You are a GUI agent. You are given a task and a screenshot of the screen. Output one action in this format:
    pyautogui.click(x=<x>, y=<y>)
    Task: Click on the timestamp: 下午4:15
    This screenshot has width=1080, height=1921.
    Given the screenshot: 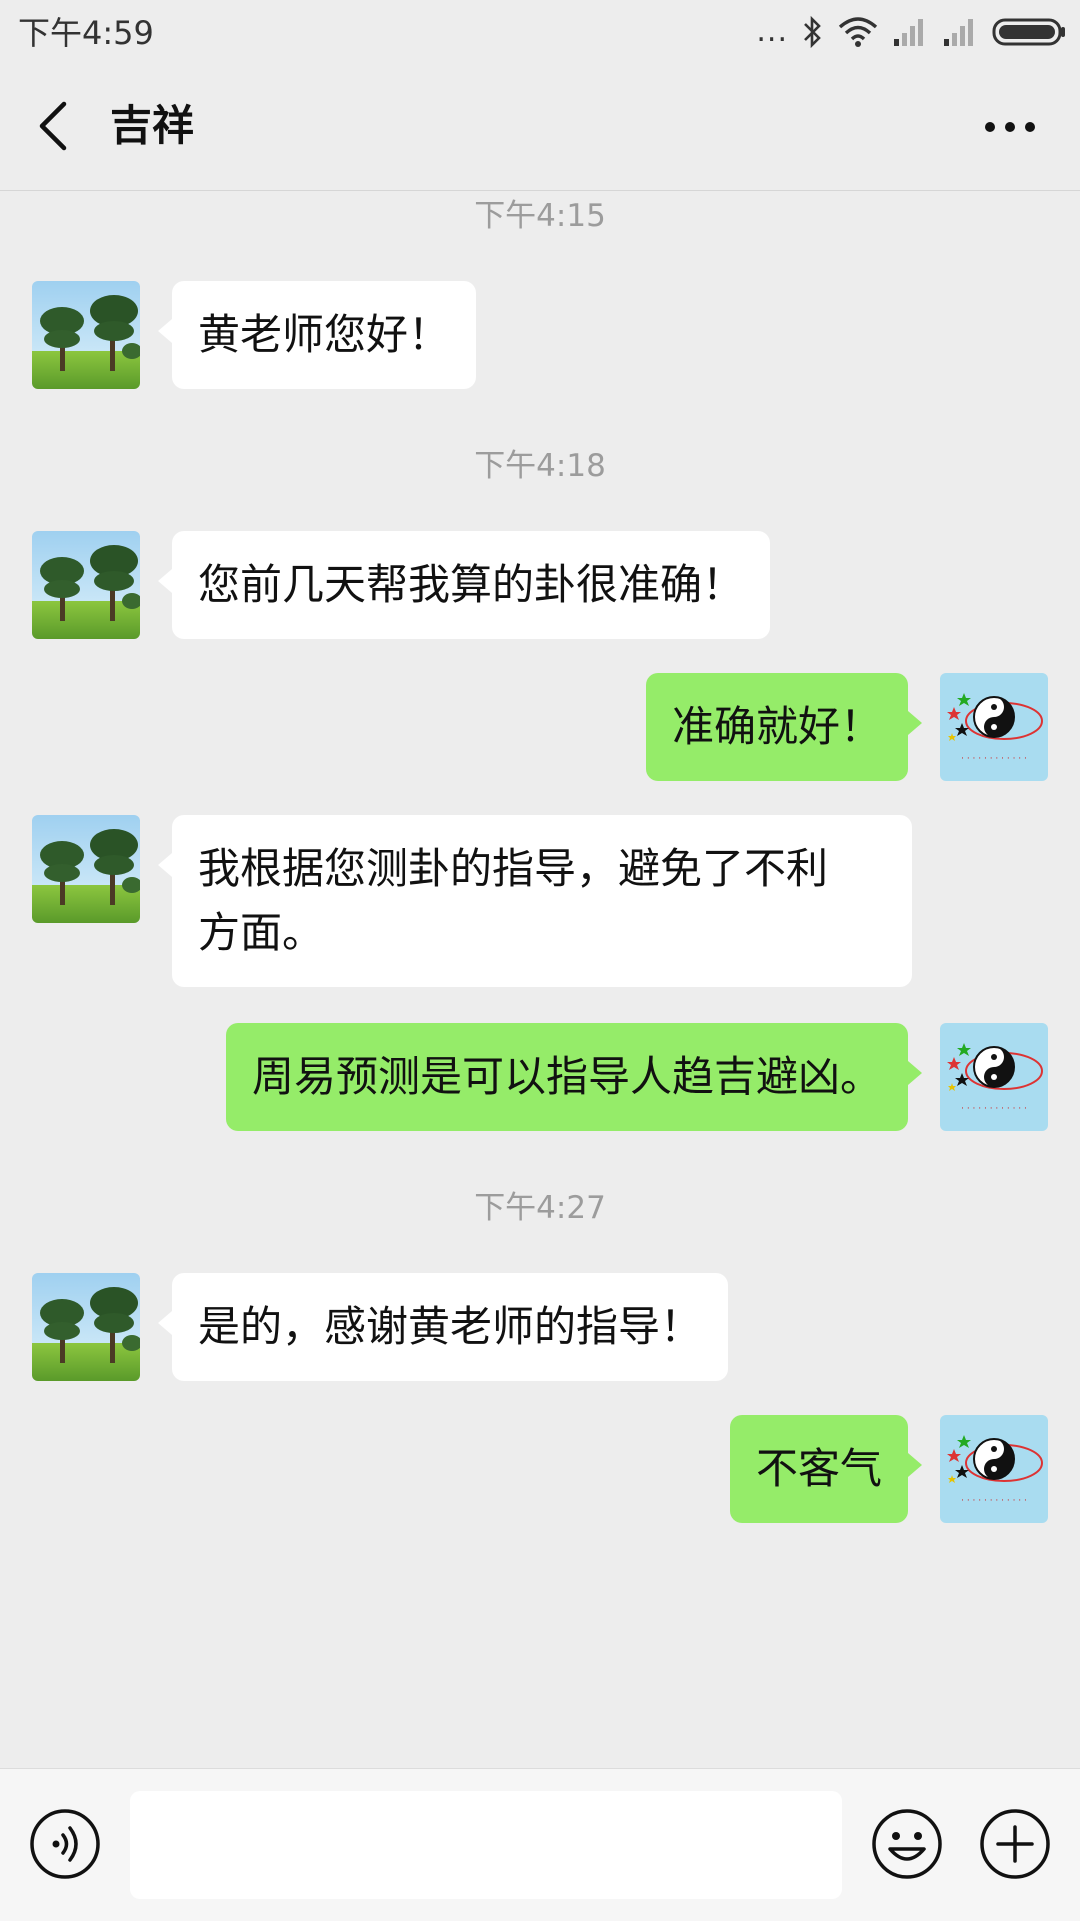 What is the action you would take?
    pyautogui.click(x=540, y=216)
    